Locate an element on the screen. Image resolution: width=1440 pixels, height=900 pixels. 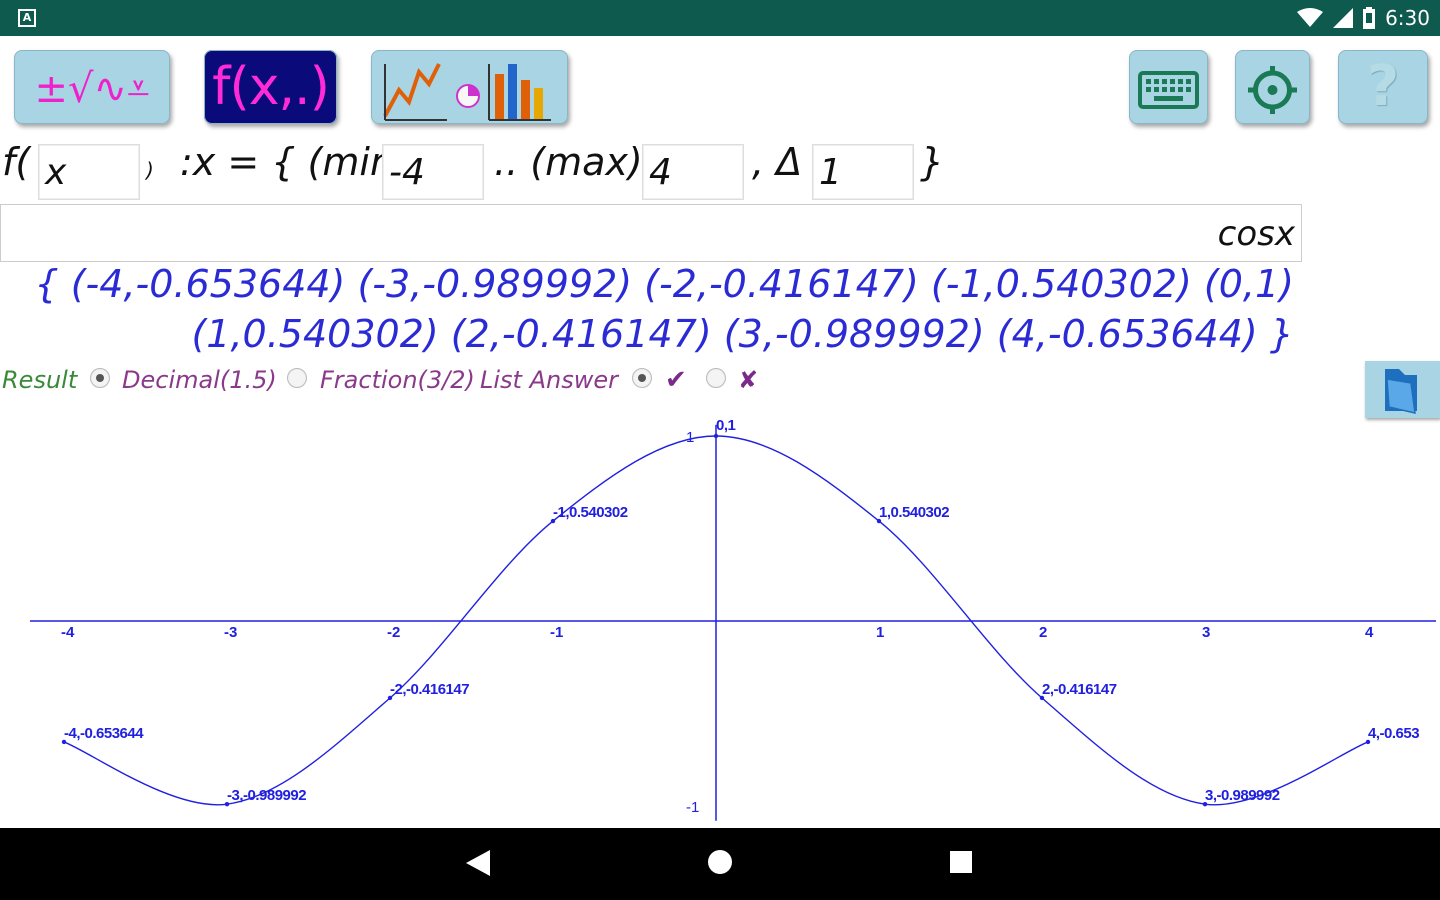
home-icon is located at coordinates (720, 862).